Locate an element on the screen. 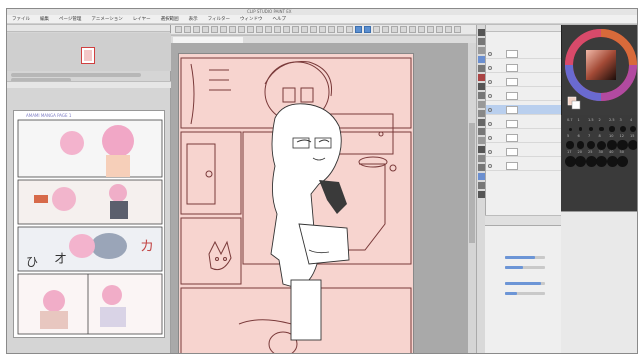 The image size is (640, 360). menu-item: アニメーション is located at coordinates (106, 19).